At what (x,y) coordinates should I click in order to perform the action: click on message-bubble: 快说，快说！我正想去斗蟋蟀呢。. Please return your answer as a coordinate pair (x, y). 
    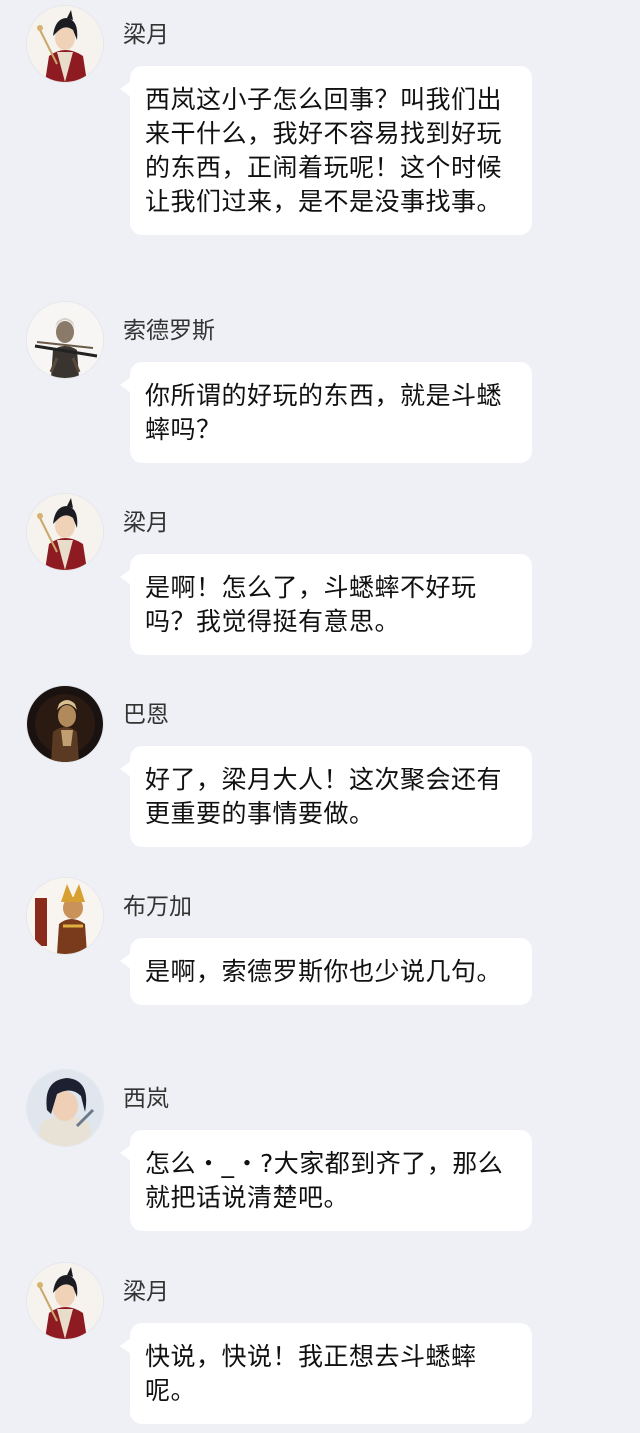
    Looking at the image, I should click on (326, 1373).